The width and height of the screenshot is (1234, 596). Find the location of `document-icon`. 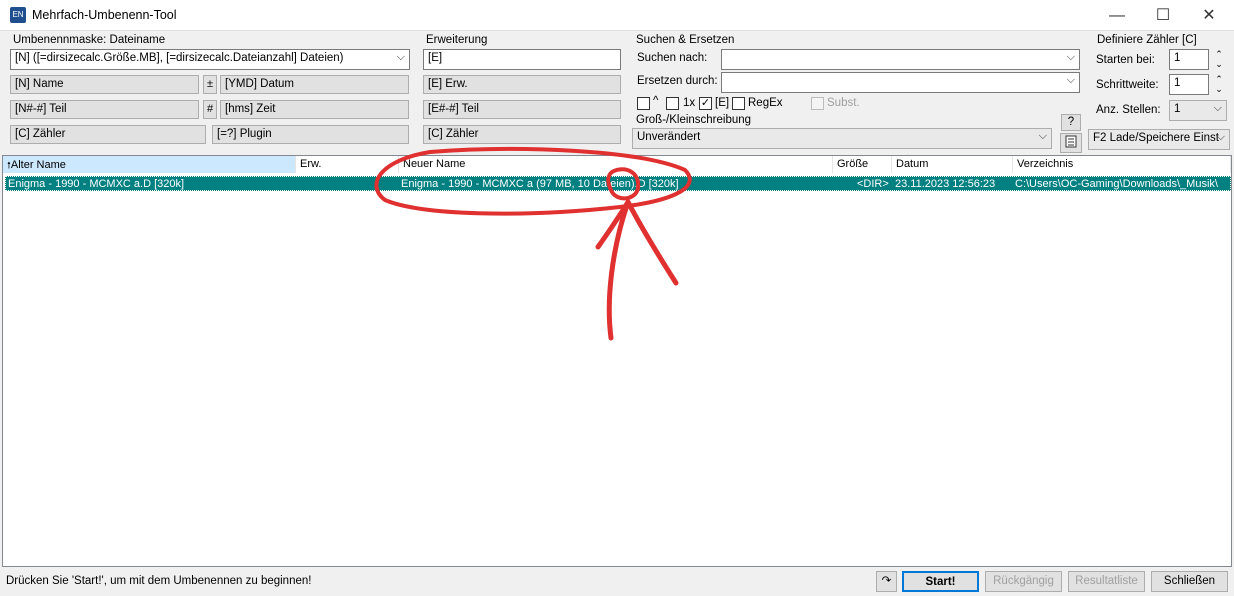

document-icon is located at coordinates (1071, 141).